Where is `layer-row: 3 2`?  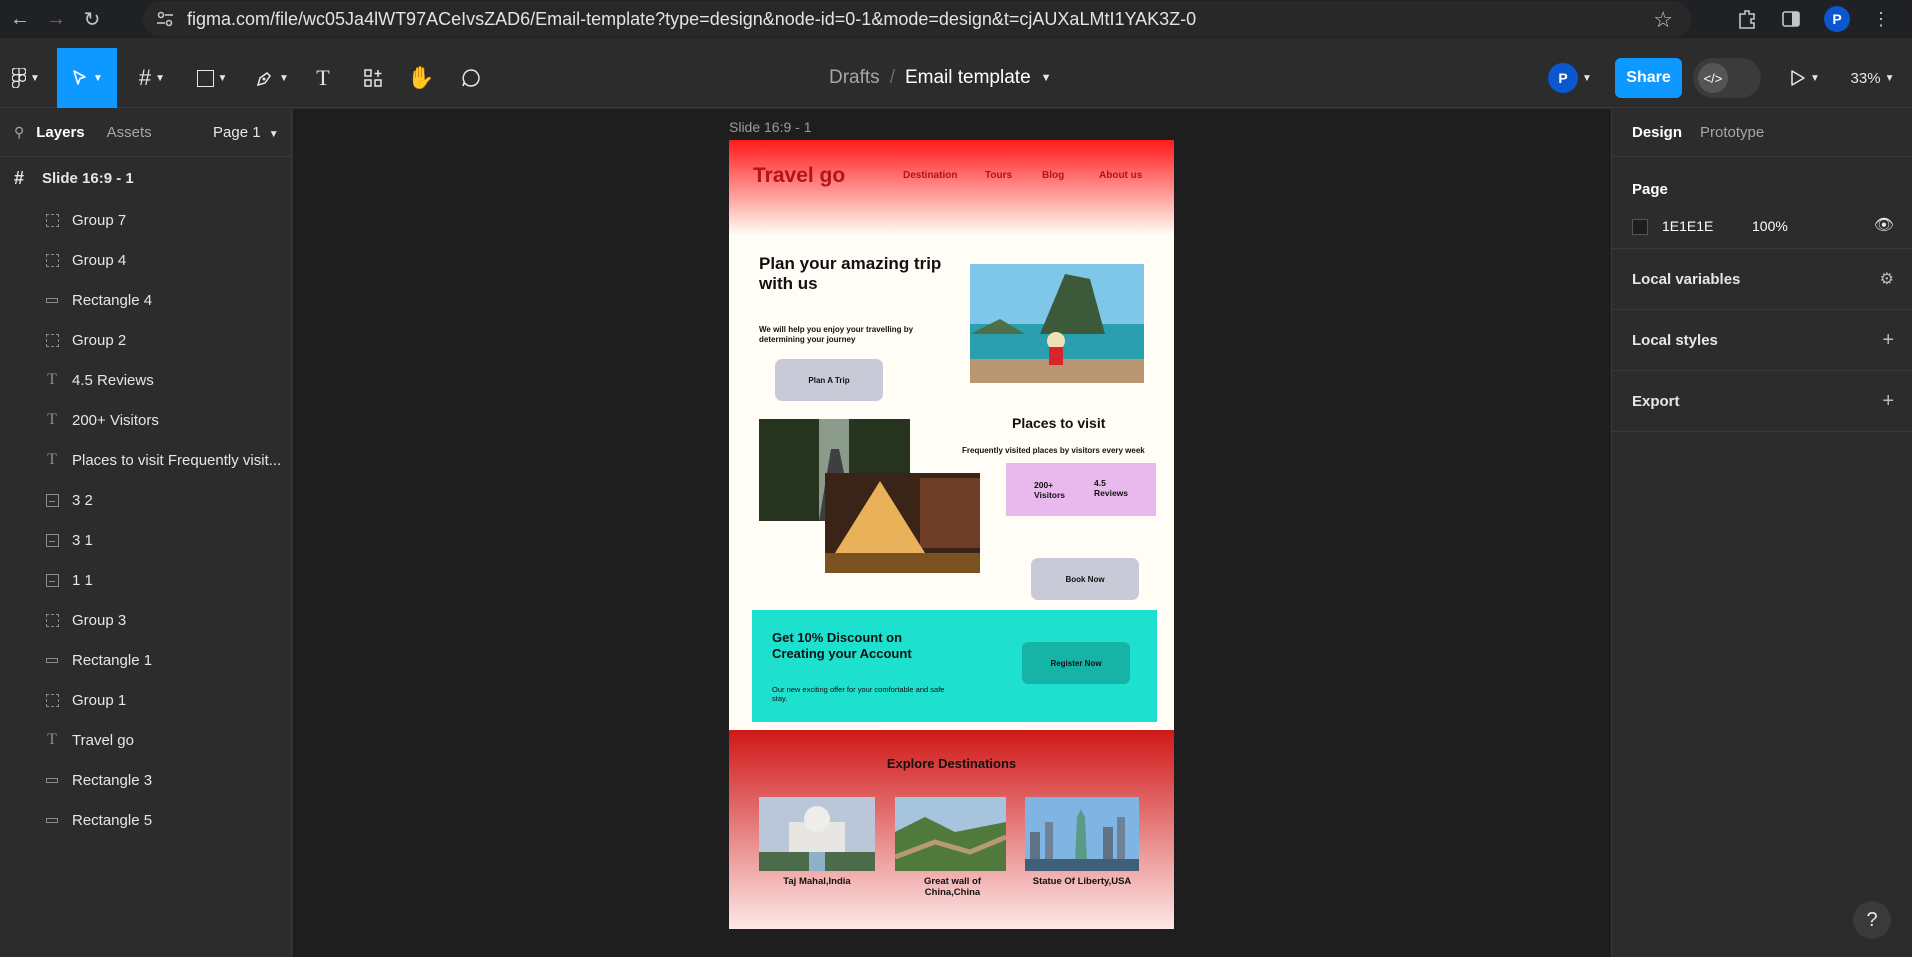 layer-row: 3 2 is located at coordinates (145, 500).